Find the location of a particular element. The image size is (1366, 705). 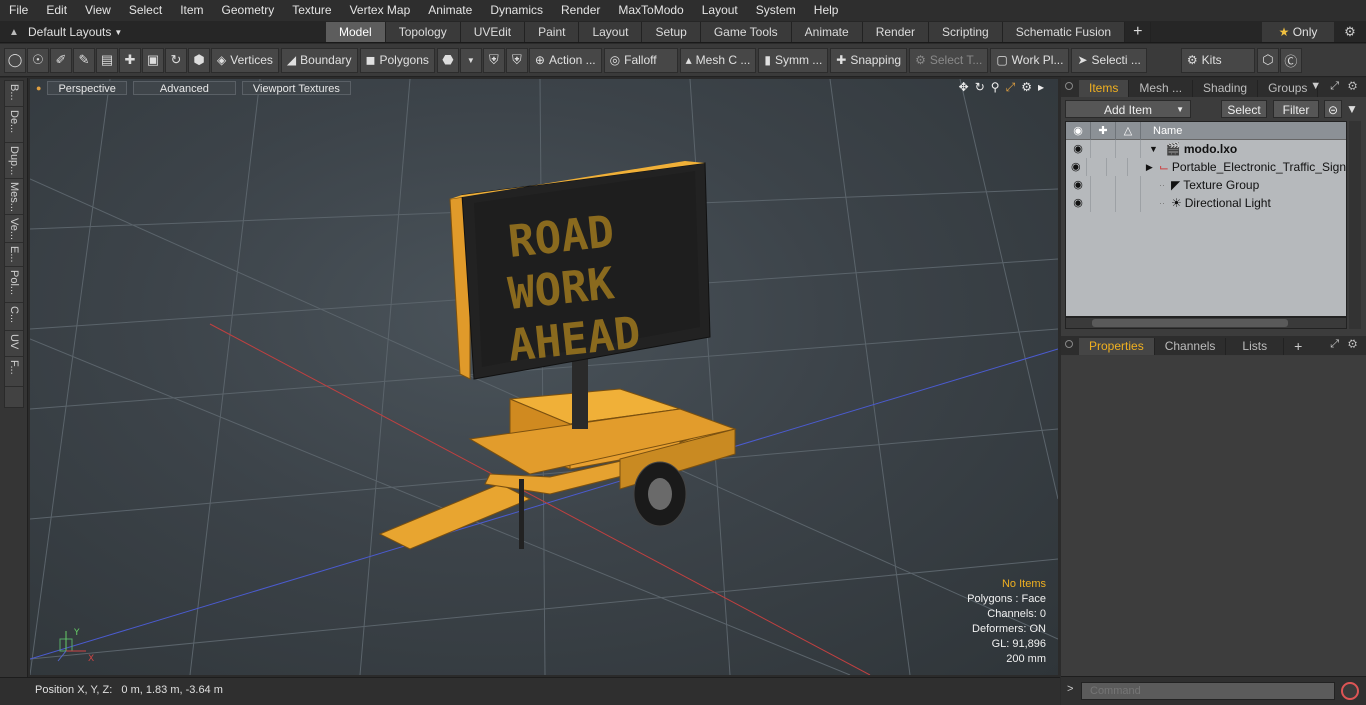

globe-icon: ☉ is located at coordinates (38, 60).